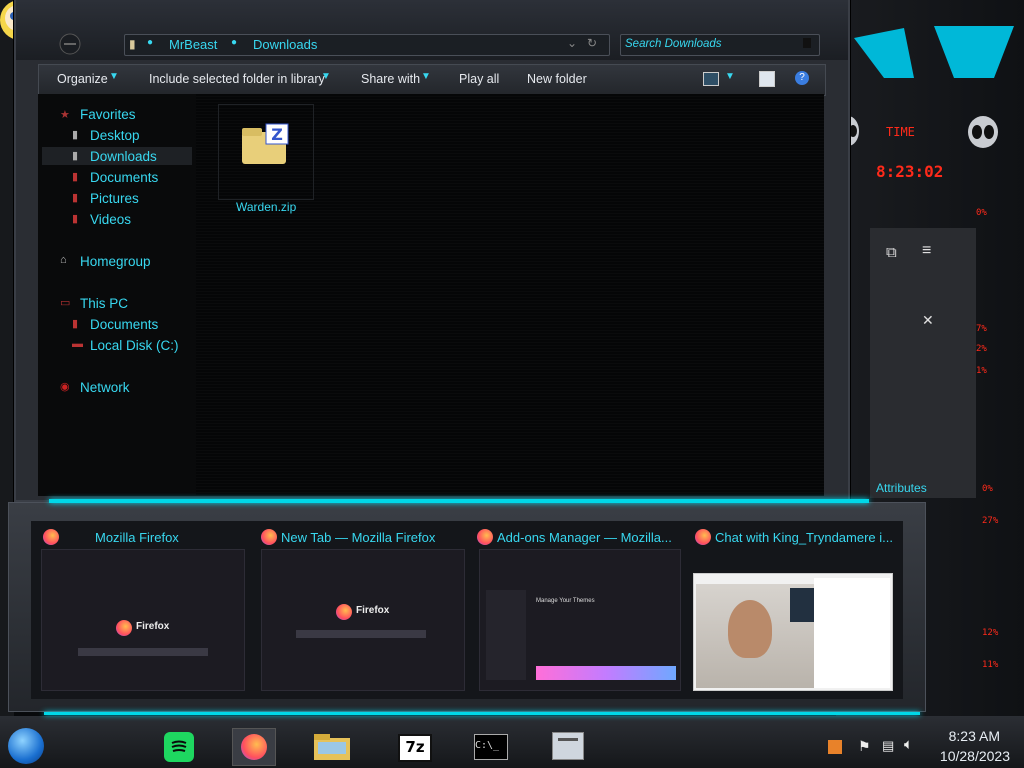  Describe the element at coordinates (908, 744) in the screenshot. I see `volume-icon: 🔈︎` at that location.